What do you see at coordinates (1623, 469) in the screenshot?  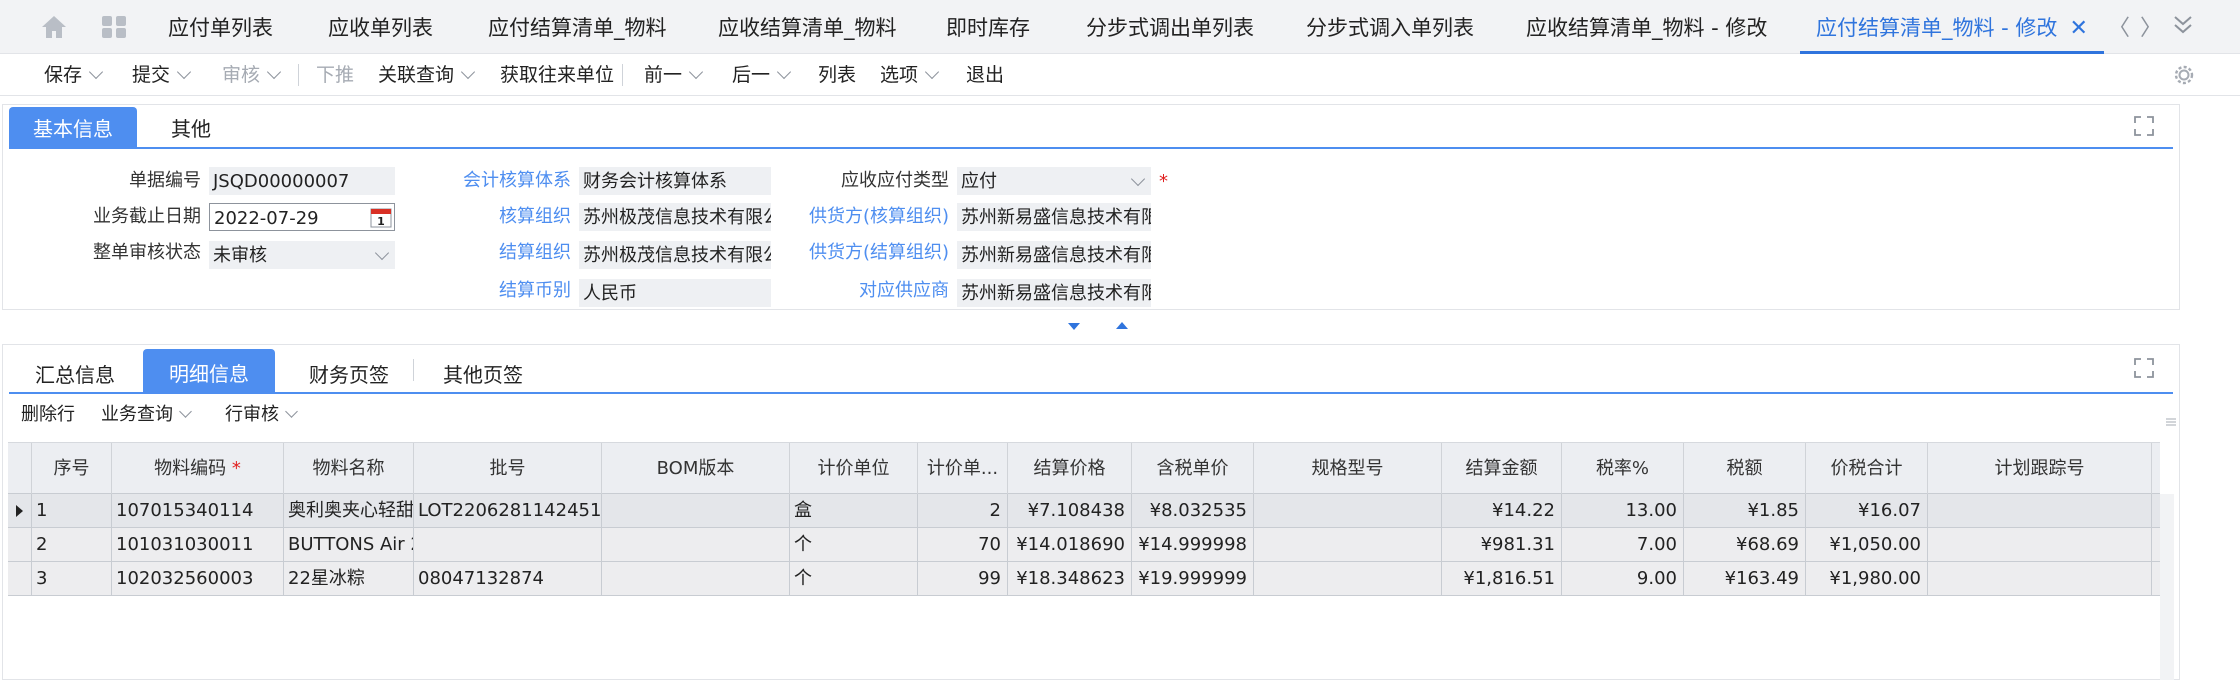 I see `col-tax-rate: 税率%` at bounding box center [1623, 469].